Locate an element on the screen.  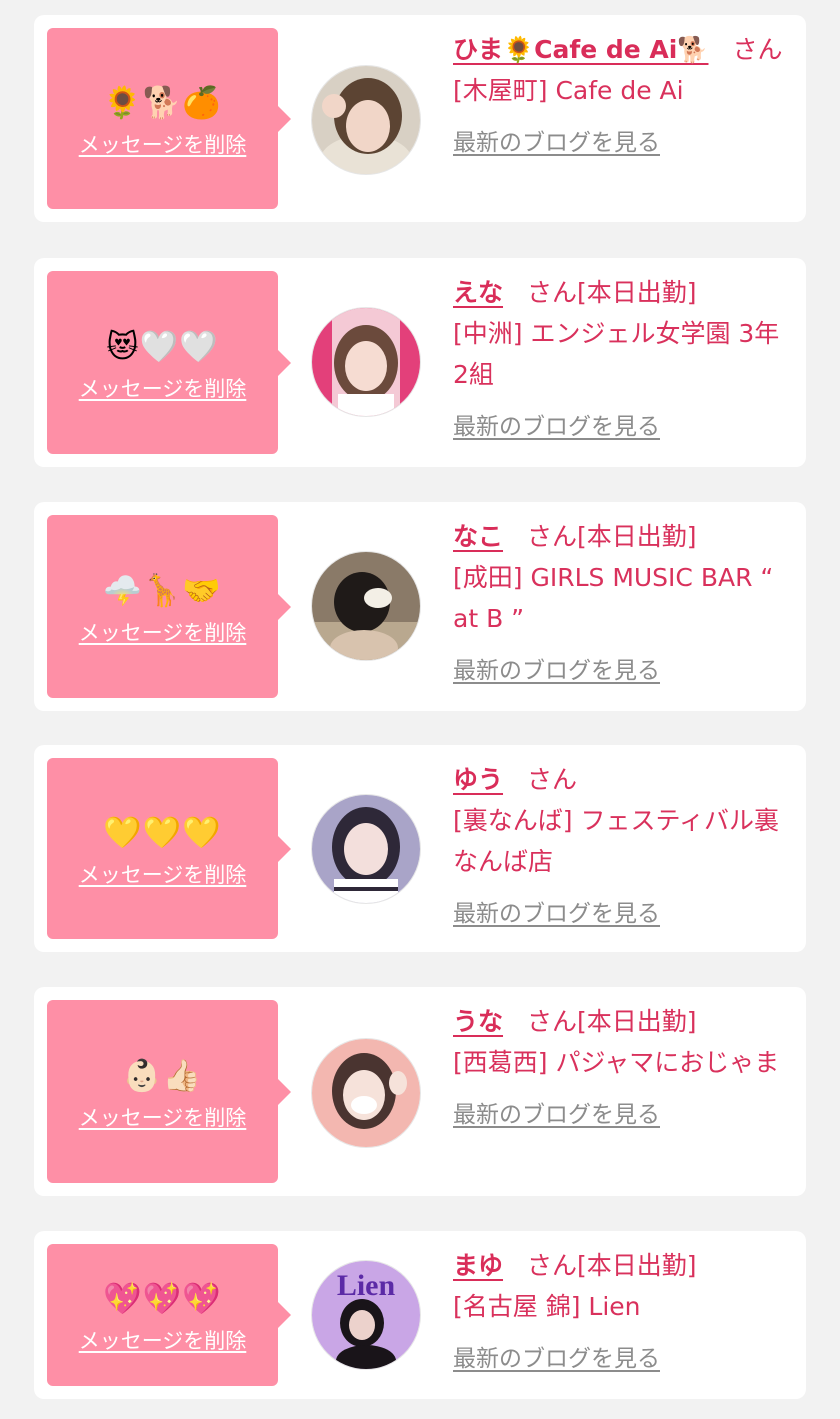
message-bubble: 👶🏻👍🏻 メッセージを削除 is located at coordinates (169, 1091).